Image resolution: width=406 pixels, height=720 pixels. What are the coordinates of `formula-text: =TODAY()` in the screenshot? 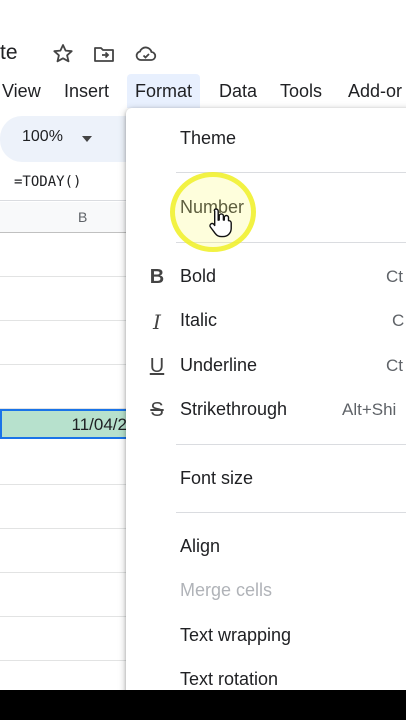 It's located at (47, 182).